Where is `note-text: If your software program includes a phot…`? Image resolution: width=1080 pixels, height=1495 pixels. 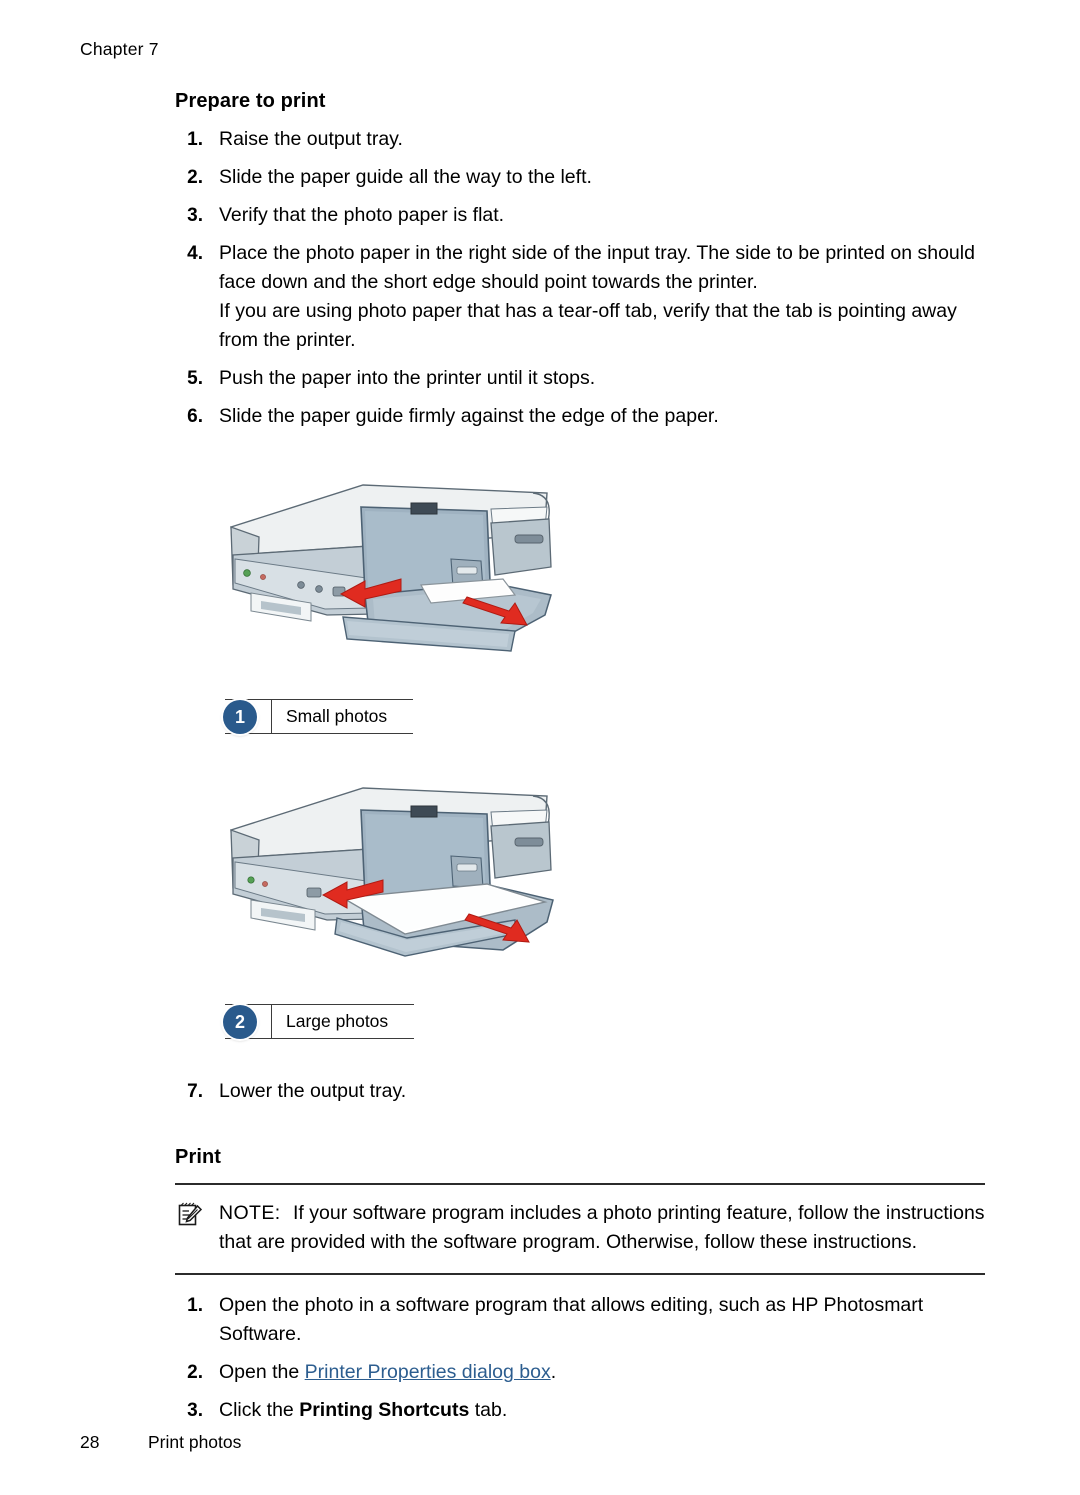 note-text: If your software program includes a phot… is located at coordinates (602, 1227).